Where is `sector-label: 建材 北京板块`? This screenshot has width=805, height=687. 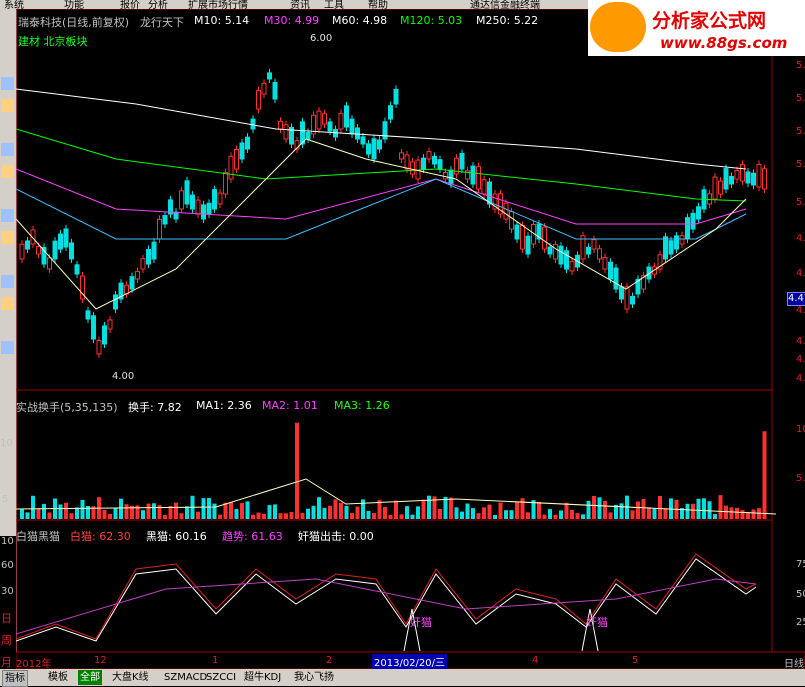
sector-label: 建材 北京板块 is located at coordinates (53, 41).